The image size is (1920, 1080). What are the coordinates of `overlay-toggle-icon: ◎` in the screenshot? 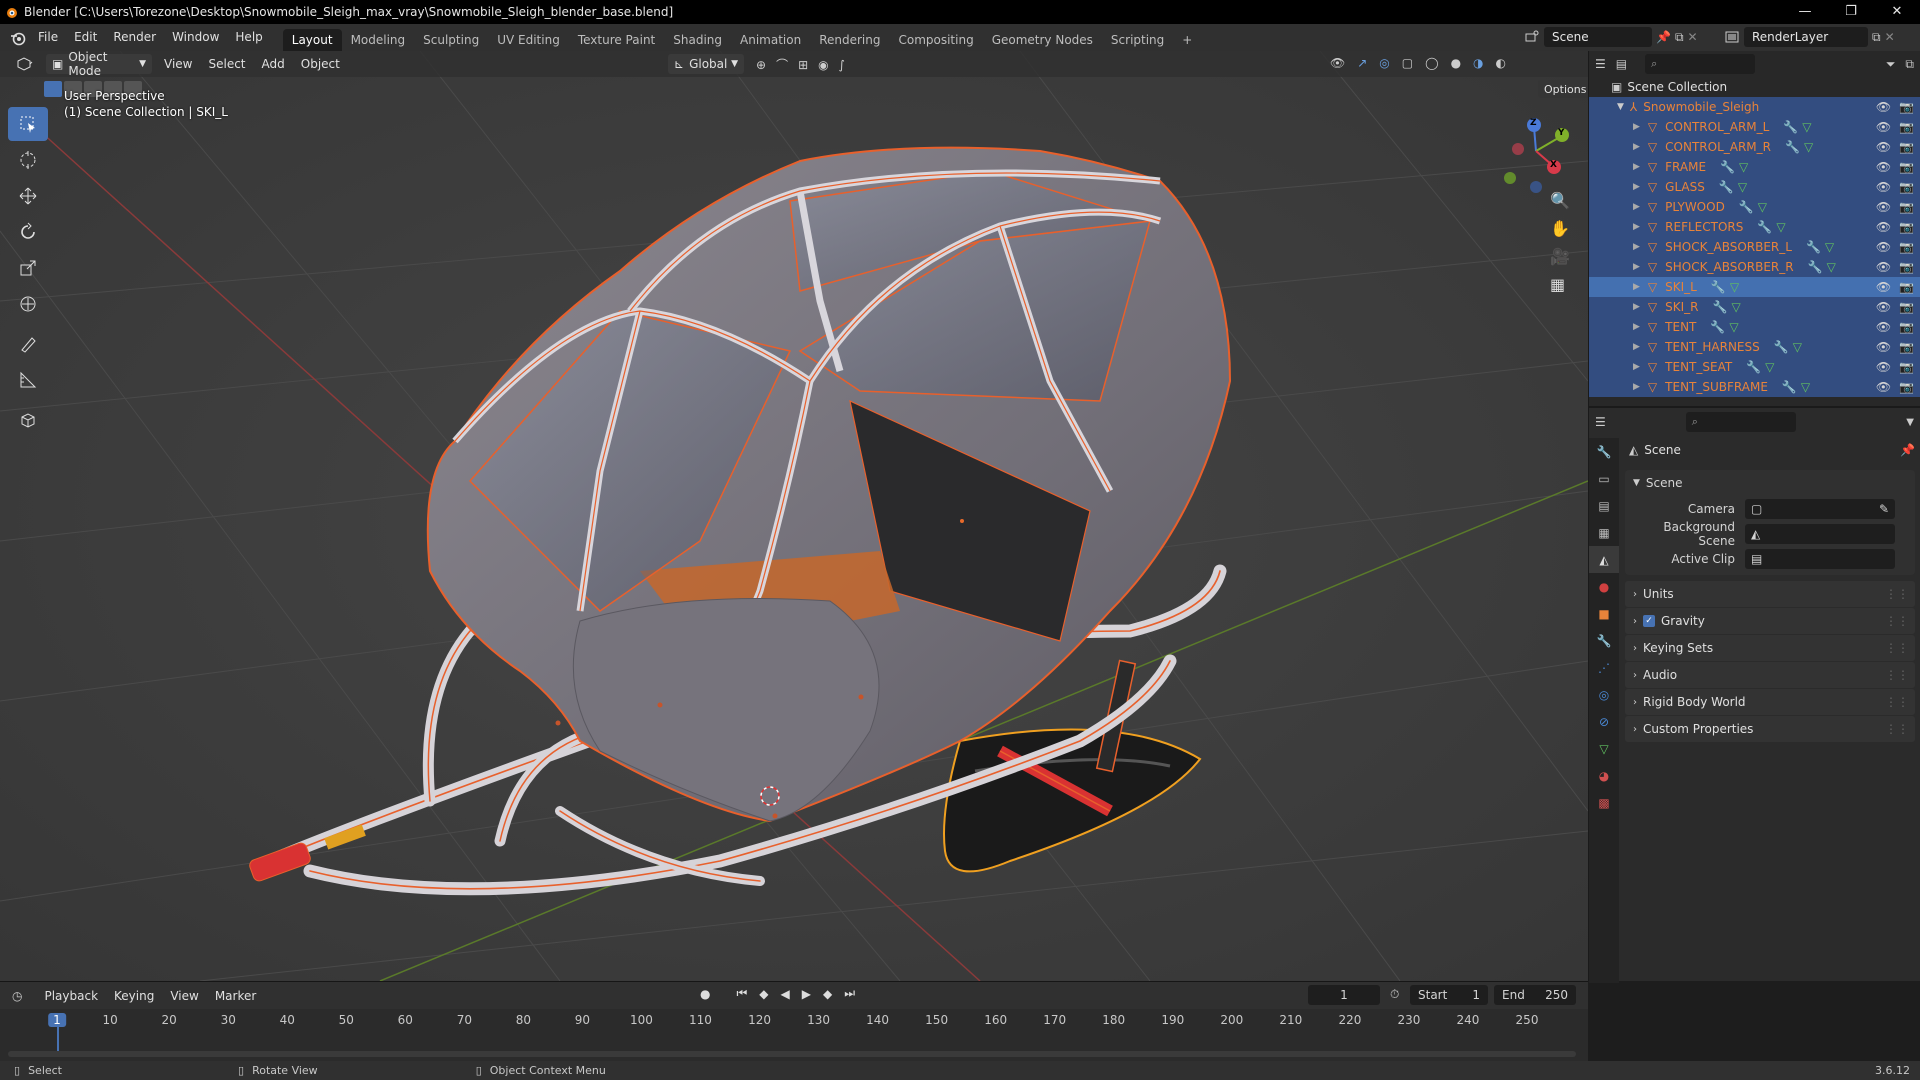 It's located at (1384, 63).